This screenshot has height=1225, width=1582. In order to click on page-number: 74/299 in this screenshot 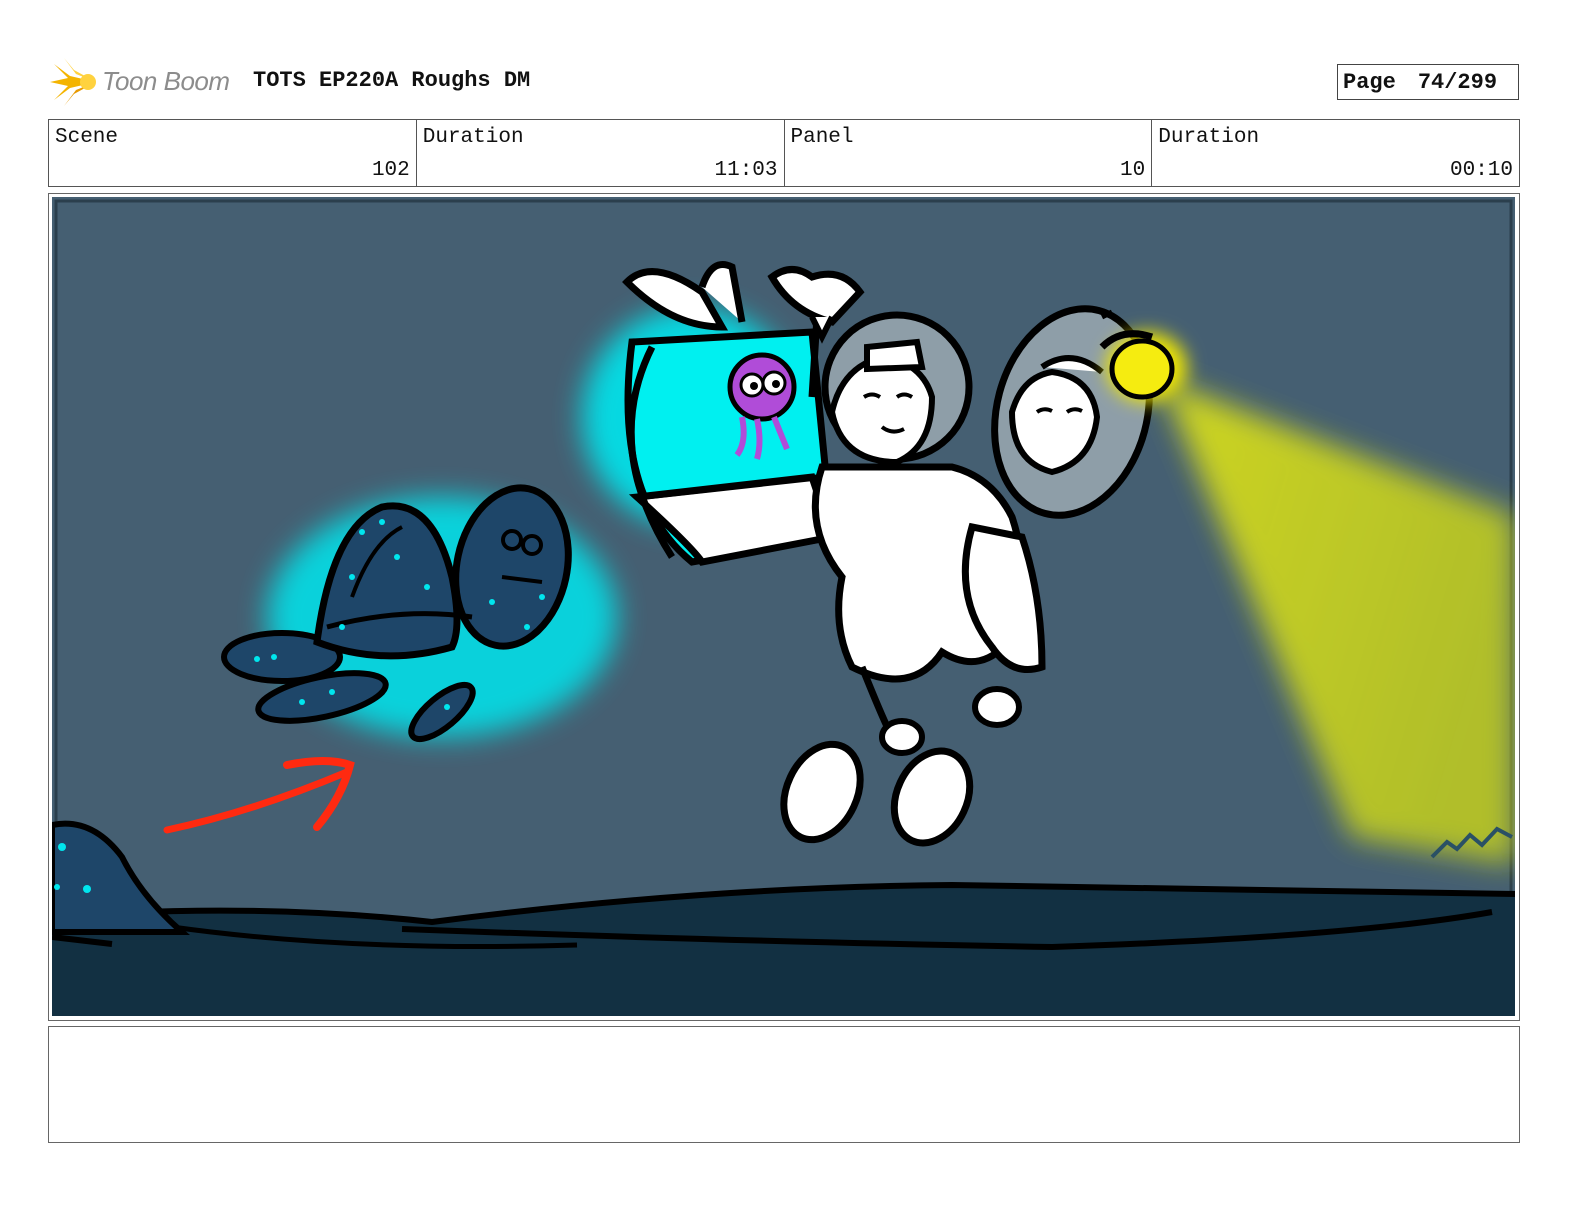, I will do `click(1457, 82)`.